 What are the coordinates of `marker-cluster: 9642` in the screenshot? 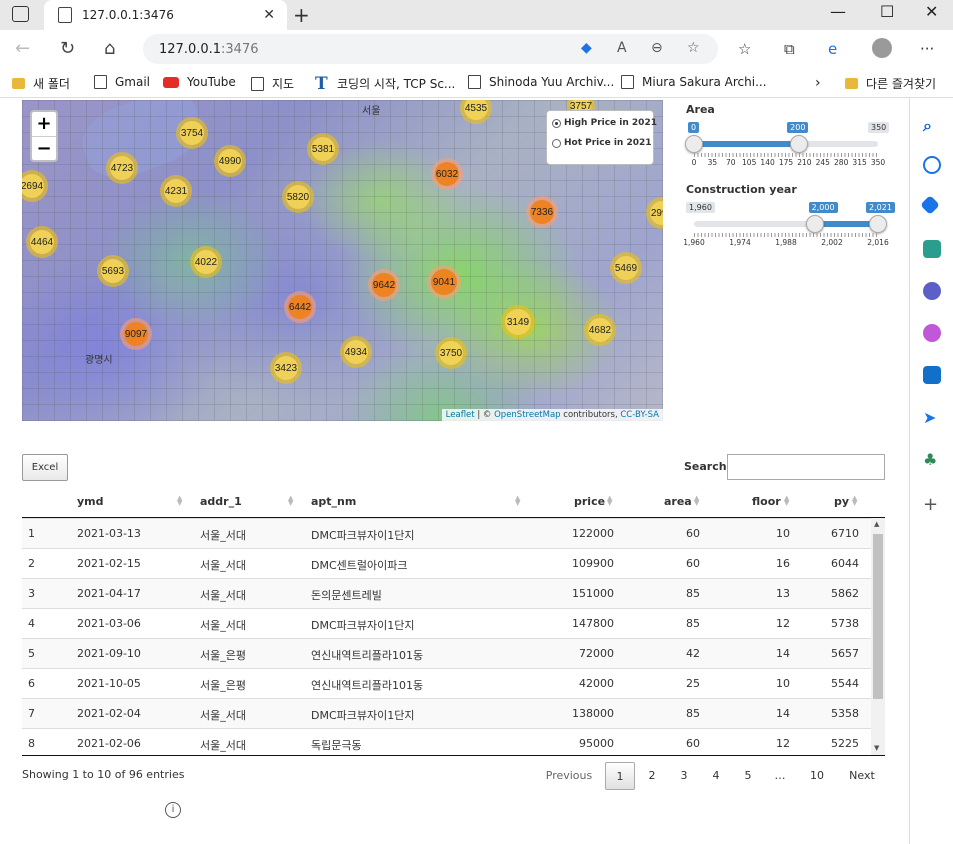 It's located at (384, 285).